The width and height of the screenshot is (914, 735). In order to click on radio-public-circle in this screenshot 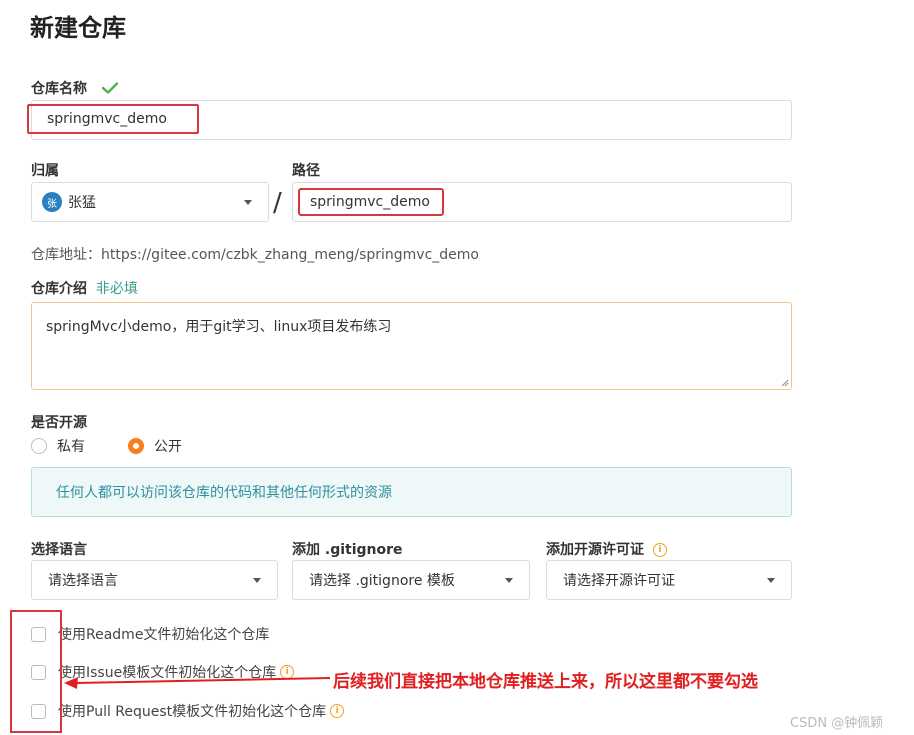, I will do `click(136, 446)`.